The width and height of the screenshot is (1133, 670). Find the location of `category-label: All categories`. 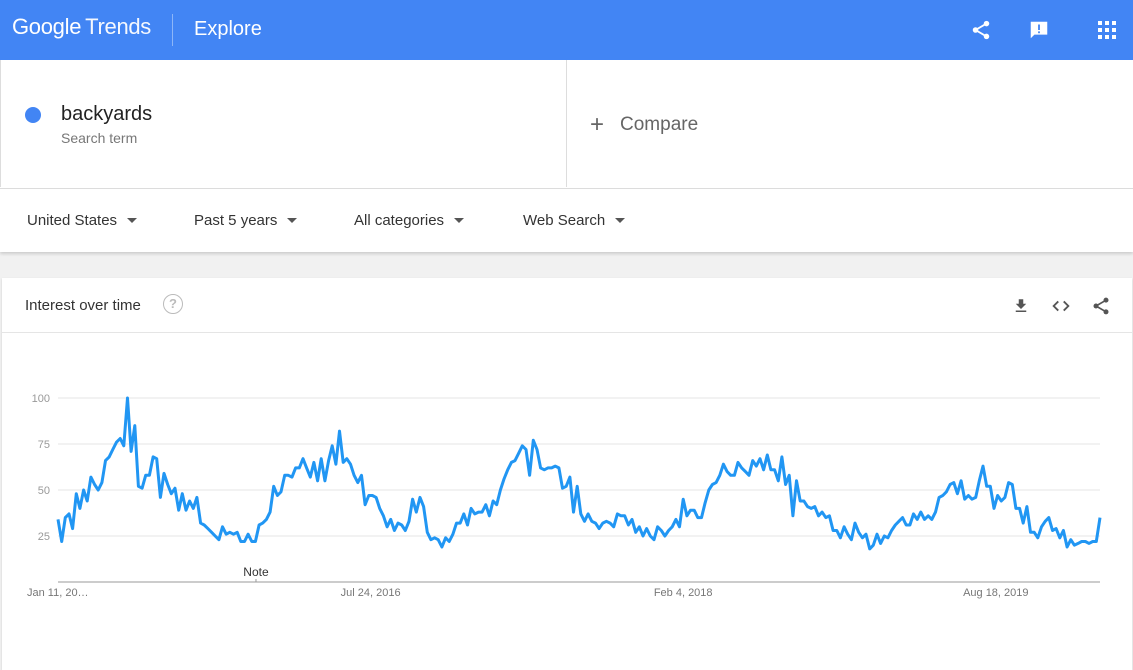

category-label: All categories is located at coordinates (399, 220).